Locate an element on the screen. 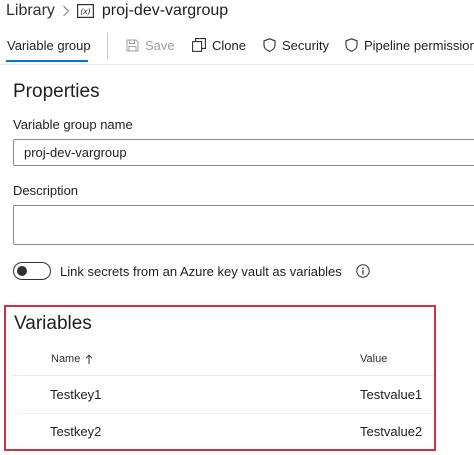  table-header-divider is located at coordinates (223, 375).